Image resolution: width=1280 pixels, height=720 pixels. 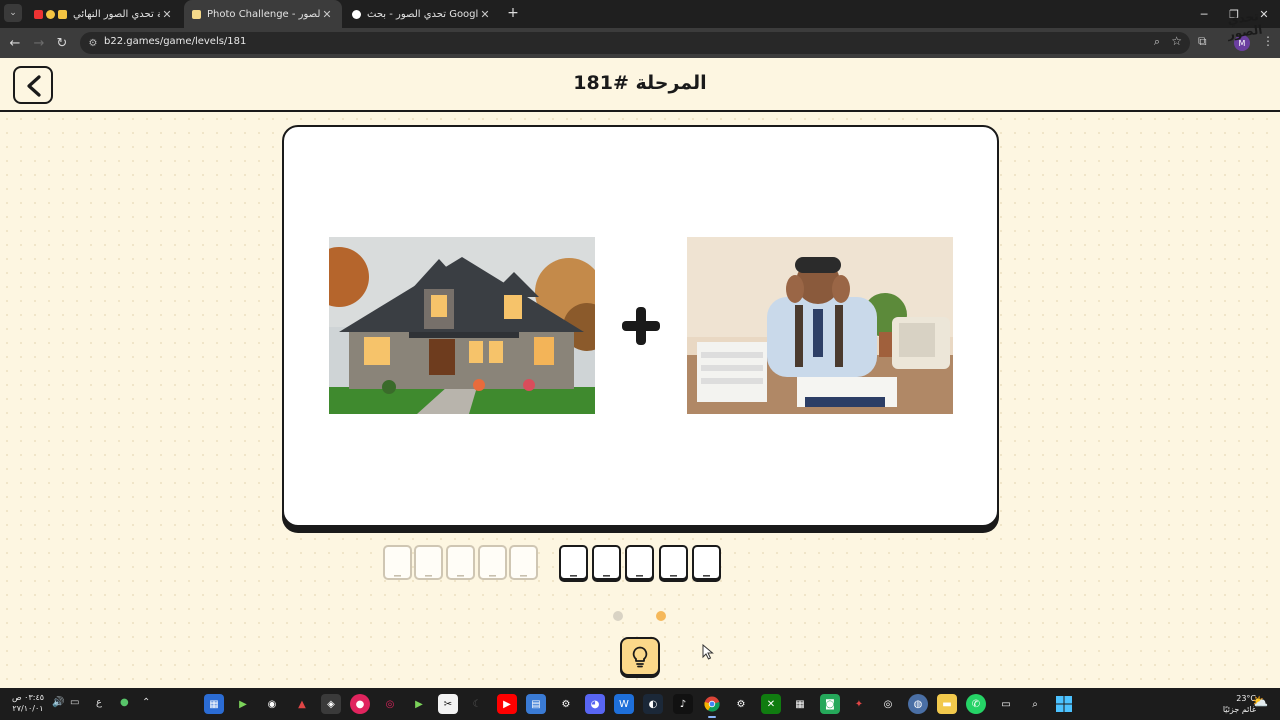 What do you see at coordinates (918, 704) in the screenshot?
I see `browser-app-icon: ◍` at bounding box center [918, 704].